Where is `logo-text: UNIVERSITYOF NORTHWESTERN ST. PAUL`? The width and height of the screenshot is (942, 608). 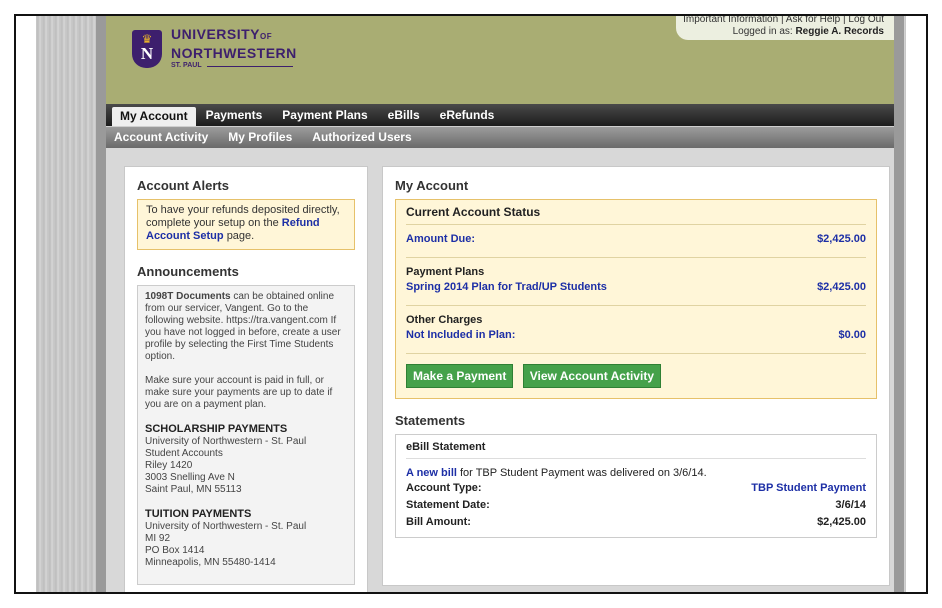
logo-text: UNIVERSITYOF NORTHWESTERN ST. PAUL is located at coordinates (234, 48).